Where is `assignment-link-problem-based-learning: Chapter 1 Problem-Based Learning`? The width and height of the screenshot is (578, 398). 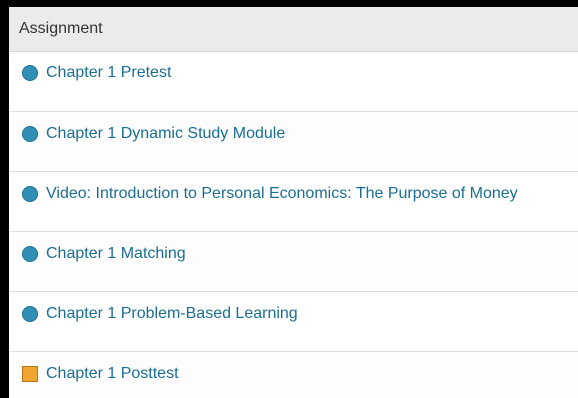
assignment-link-problem-based-learning: Chapter 1 Problem-Based Learning is located at coordinates (172, 314).